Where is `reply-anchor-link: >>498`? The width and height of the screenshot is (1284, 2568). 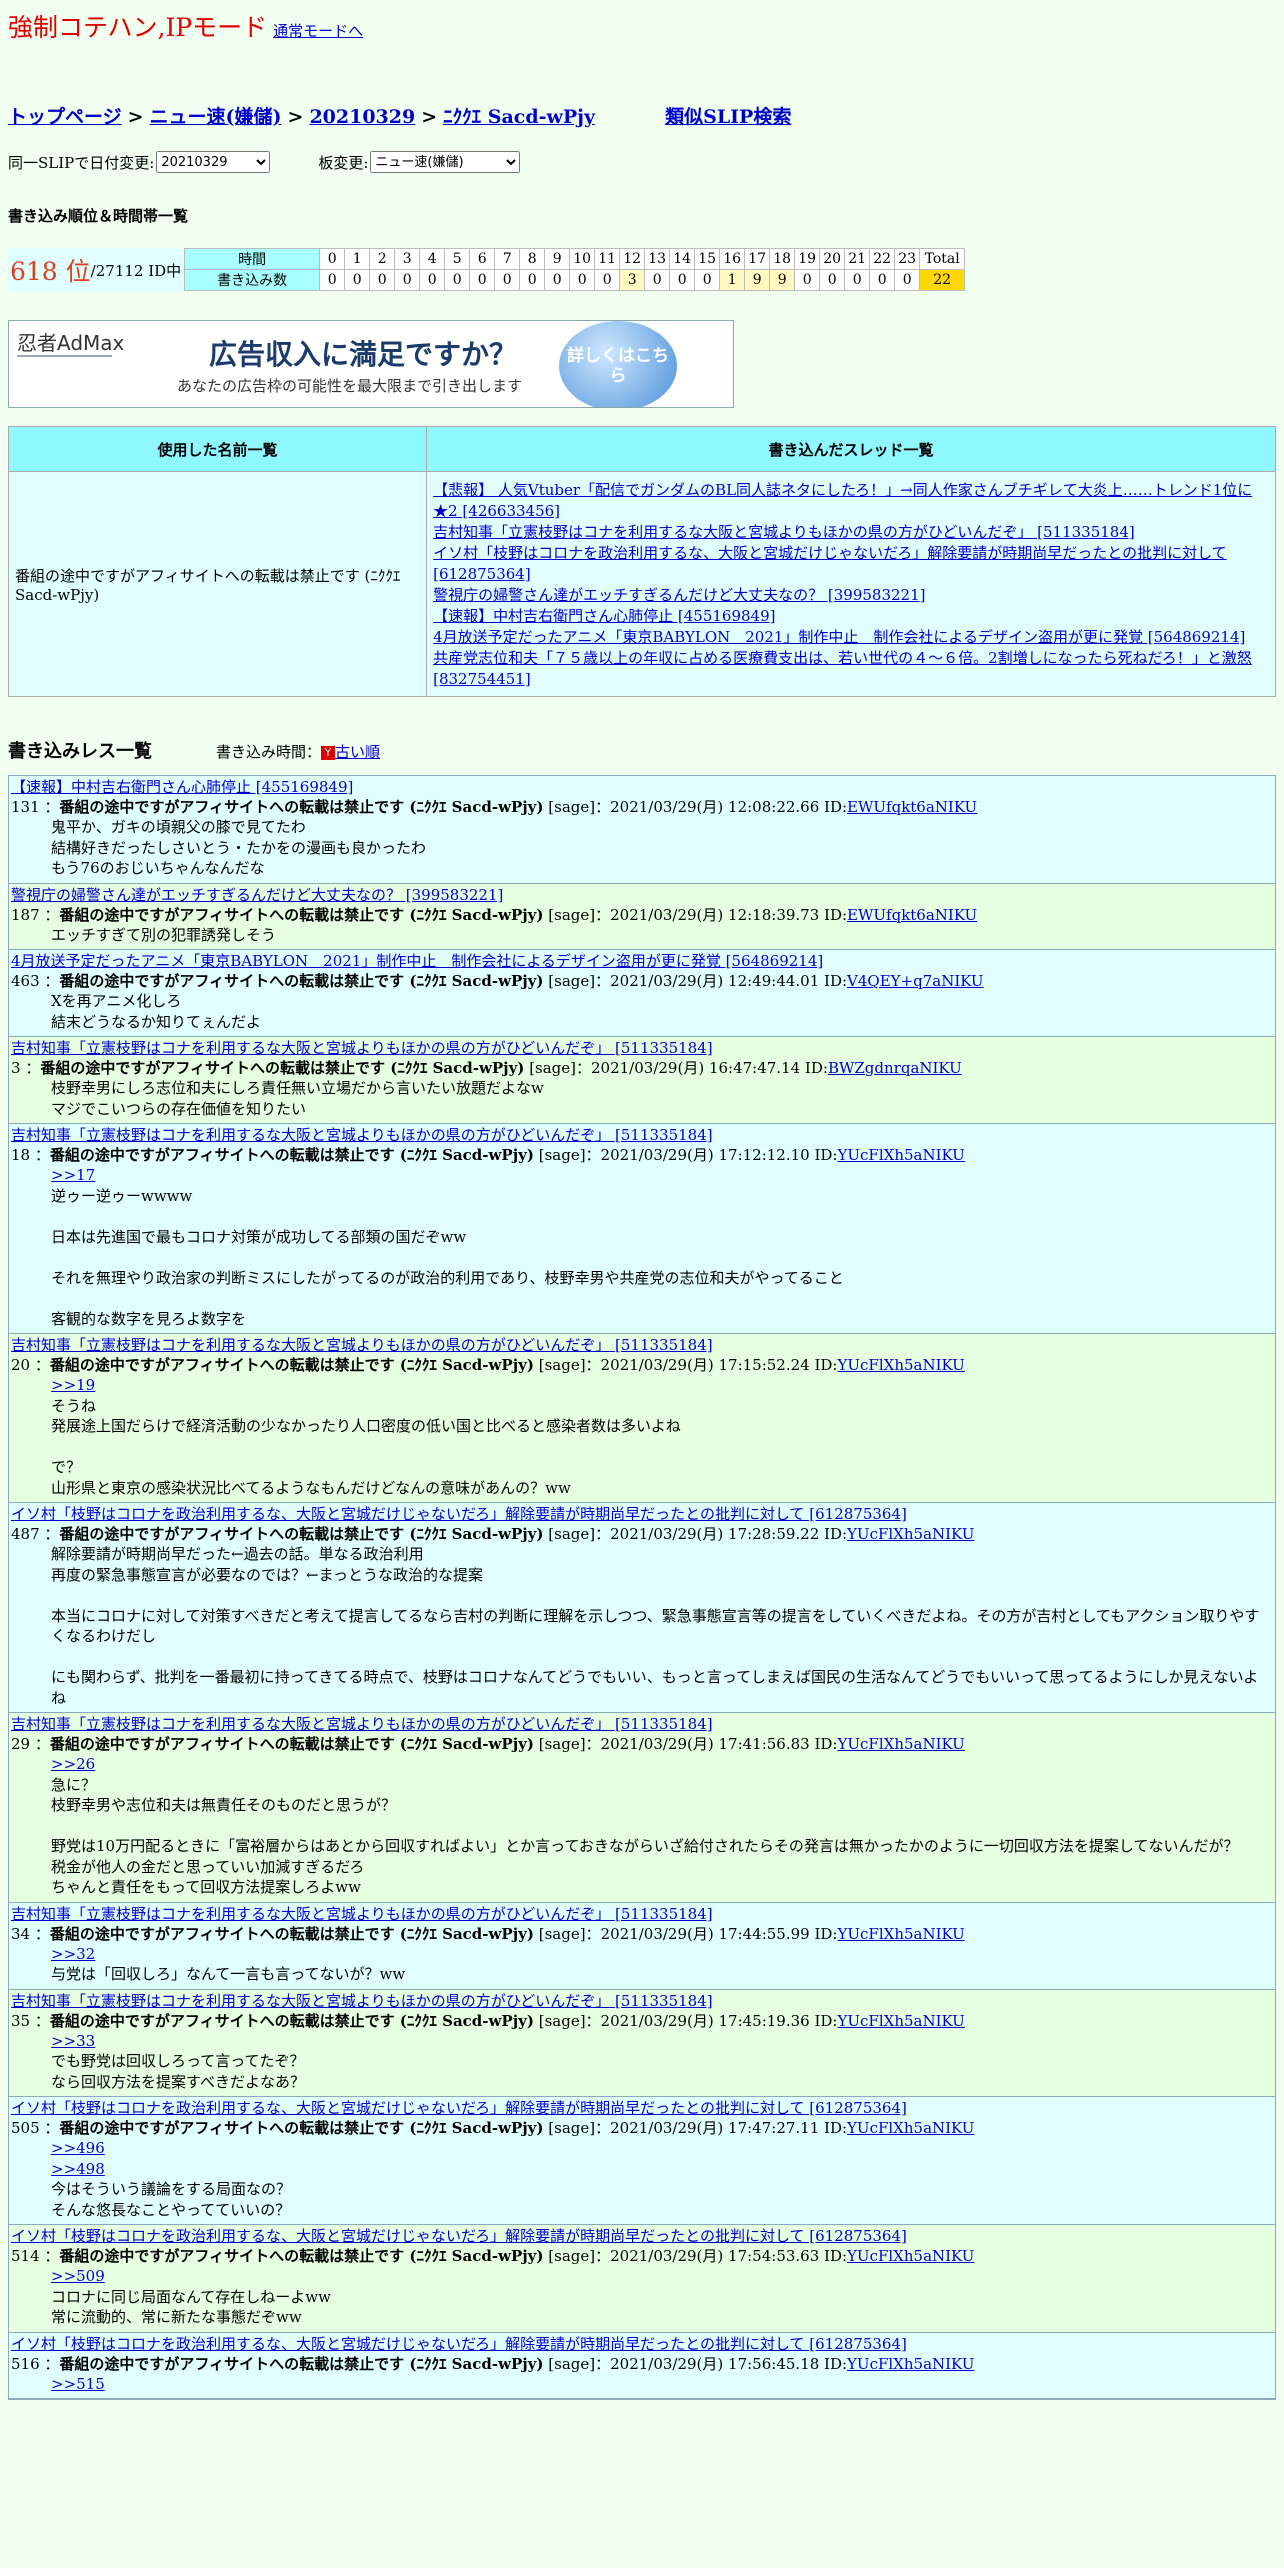 reply-anchor-link: >>498 is located at coordinates (662, 2169).